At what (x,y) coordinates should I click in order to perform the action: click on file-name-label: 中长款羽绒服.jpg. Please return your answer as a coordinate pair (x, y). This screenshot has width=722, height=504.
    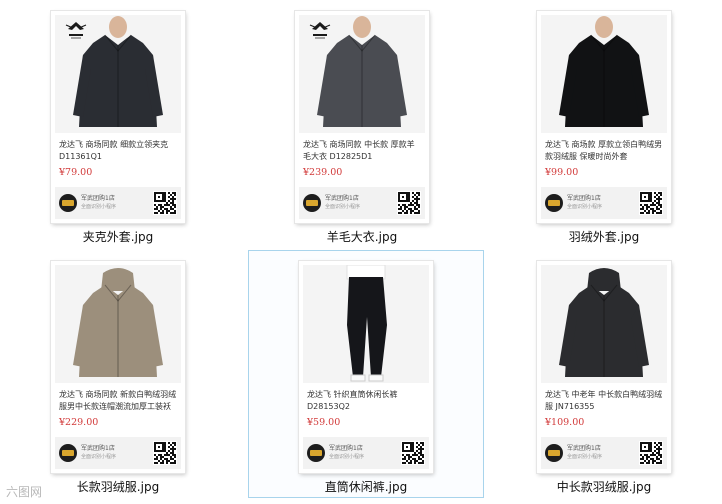
    Looking at the image, I should click on (604, 486).